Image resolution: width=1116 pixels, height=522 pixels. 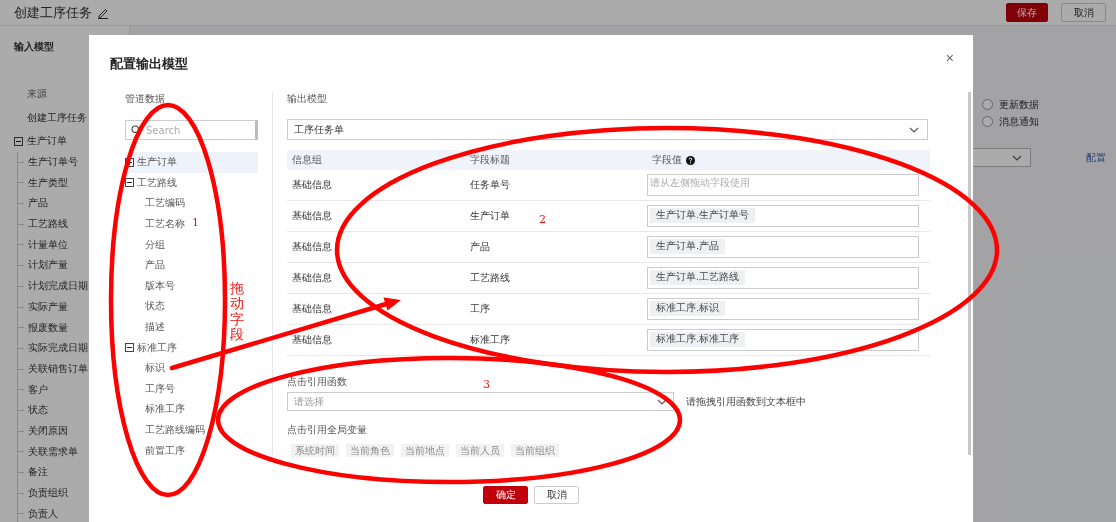 I want to click on page-title: 创建工序任务, so click(x=53, y=12).